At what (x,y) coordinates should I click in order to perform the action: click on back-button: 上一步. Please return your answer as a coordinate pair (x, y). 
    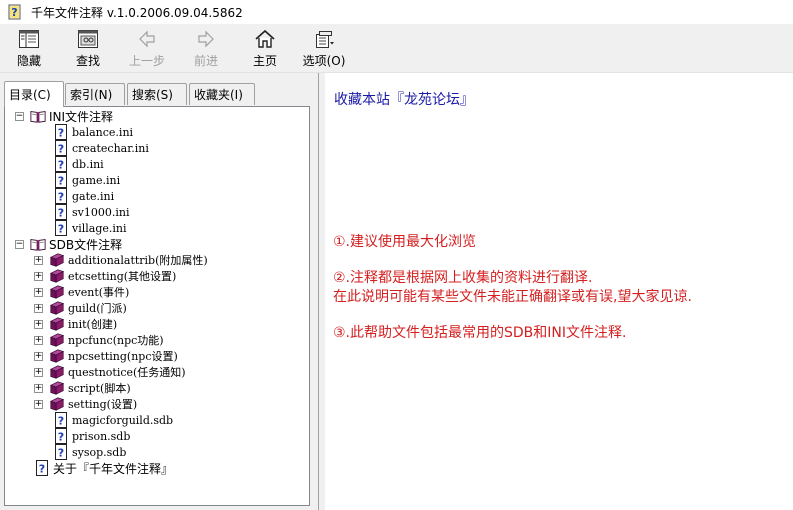
    Looking at the image, I should click on (147, 48).